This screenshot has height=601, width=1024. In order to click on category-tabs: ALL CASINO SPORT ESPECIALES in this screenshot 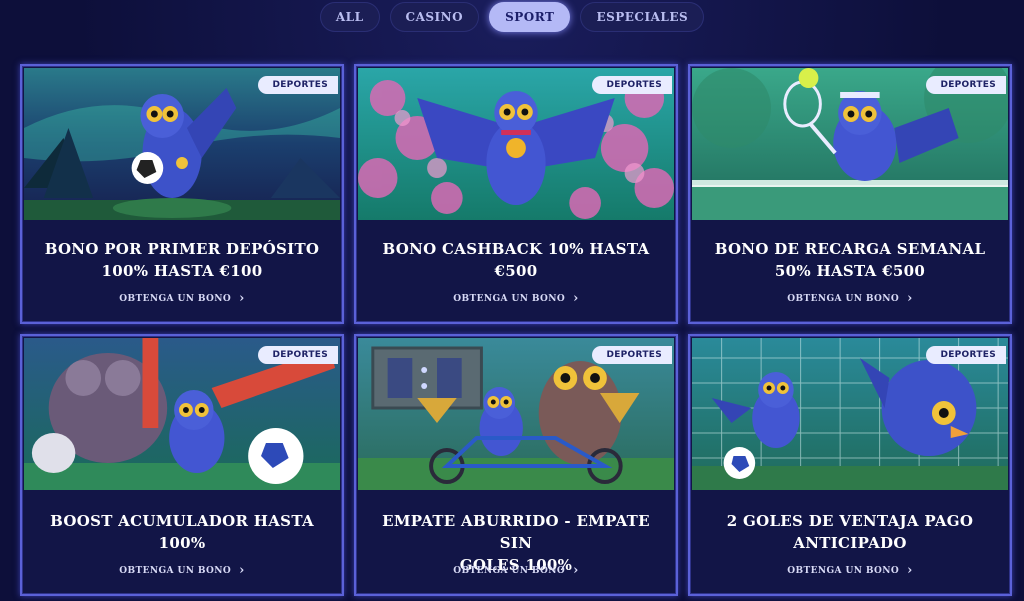, I will do `click(512, 19)`.